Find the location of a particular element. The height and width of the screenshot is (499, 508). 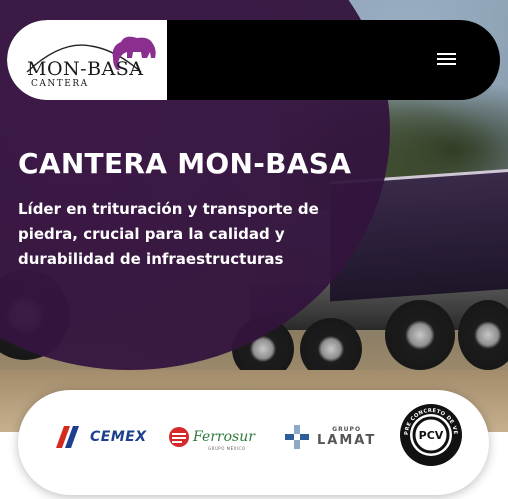

ferrosur-tagline: GRUPO MÉXICO is located at coordinates (227, 448).